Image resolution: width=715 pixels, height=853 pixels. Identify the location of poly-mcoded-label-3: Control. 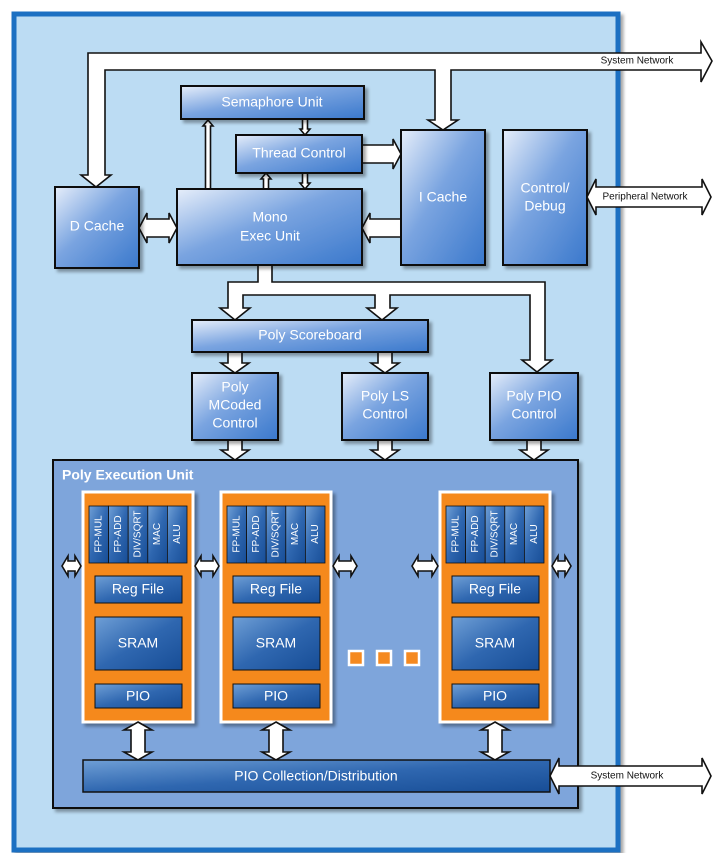
(234, 423).